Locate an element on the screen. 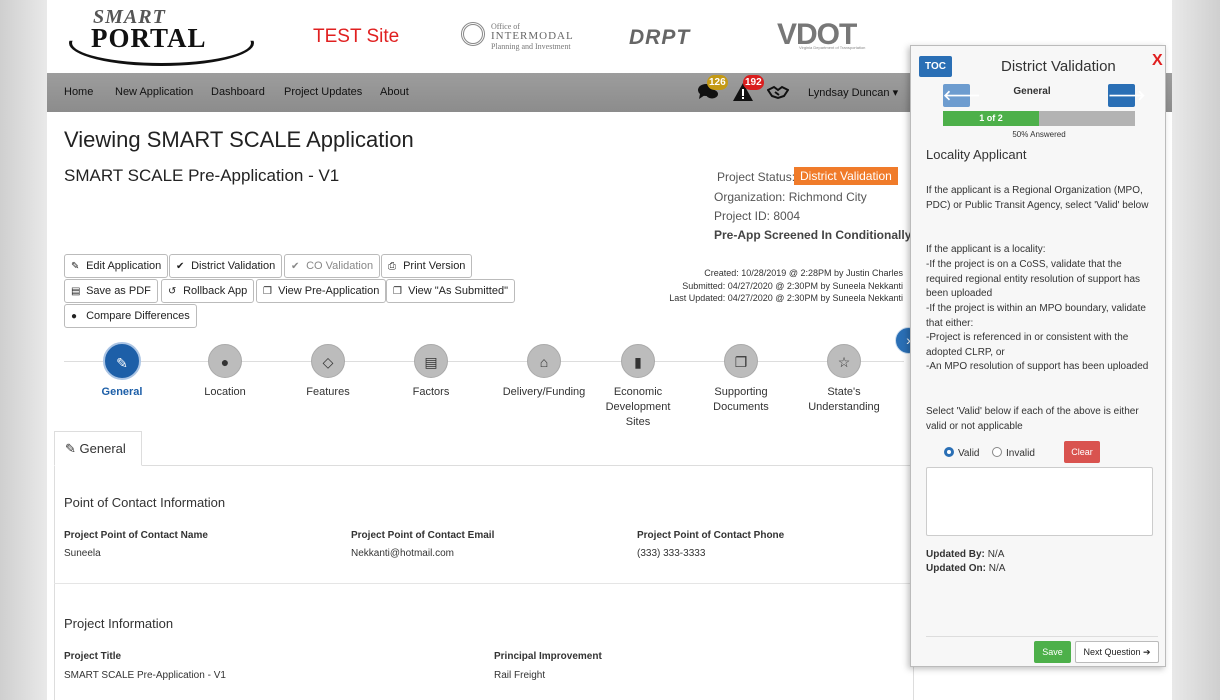  oim-line2: INTERMODAL is located at coordinates (532, 36).